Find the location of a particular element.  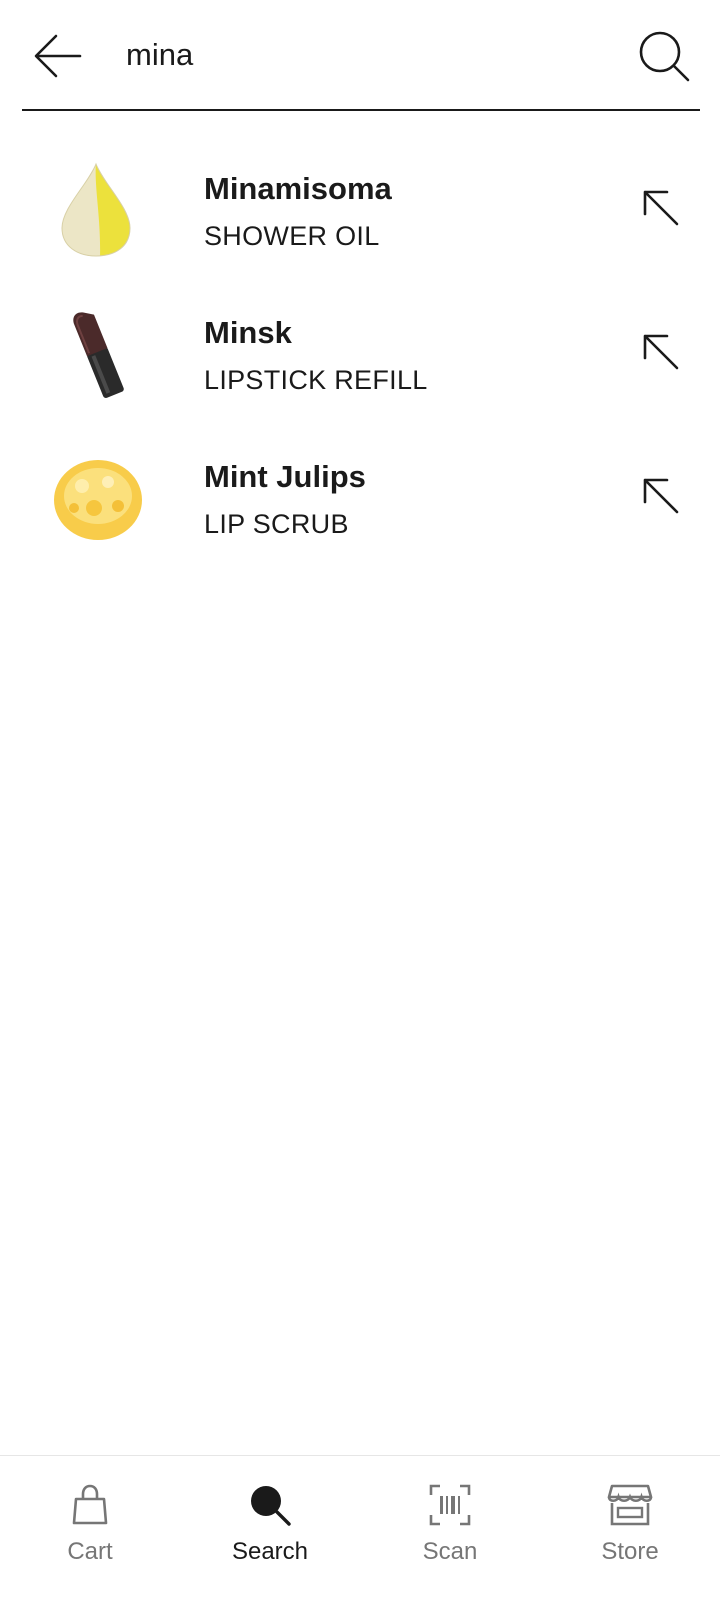

nav-item-store: Store is located at coordinates (630, 1528).